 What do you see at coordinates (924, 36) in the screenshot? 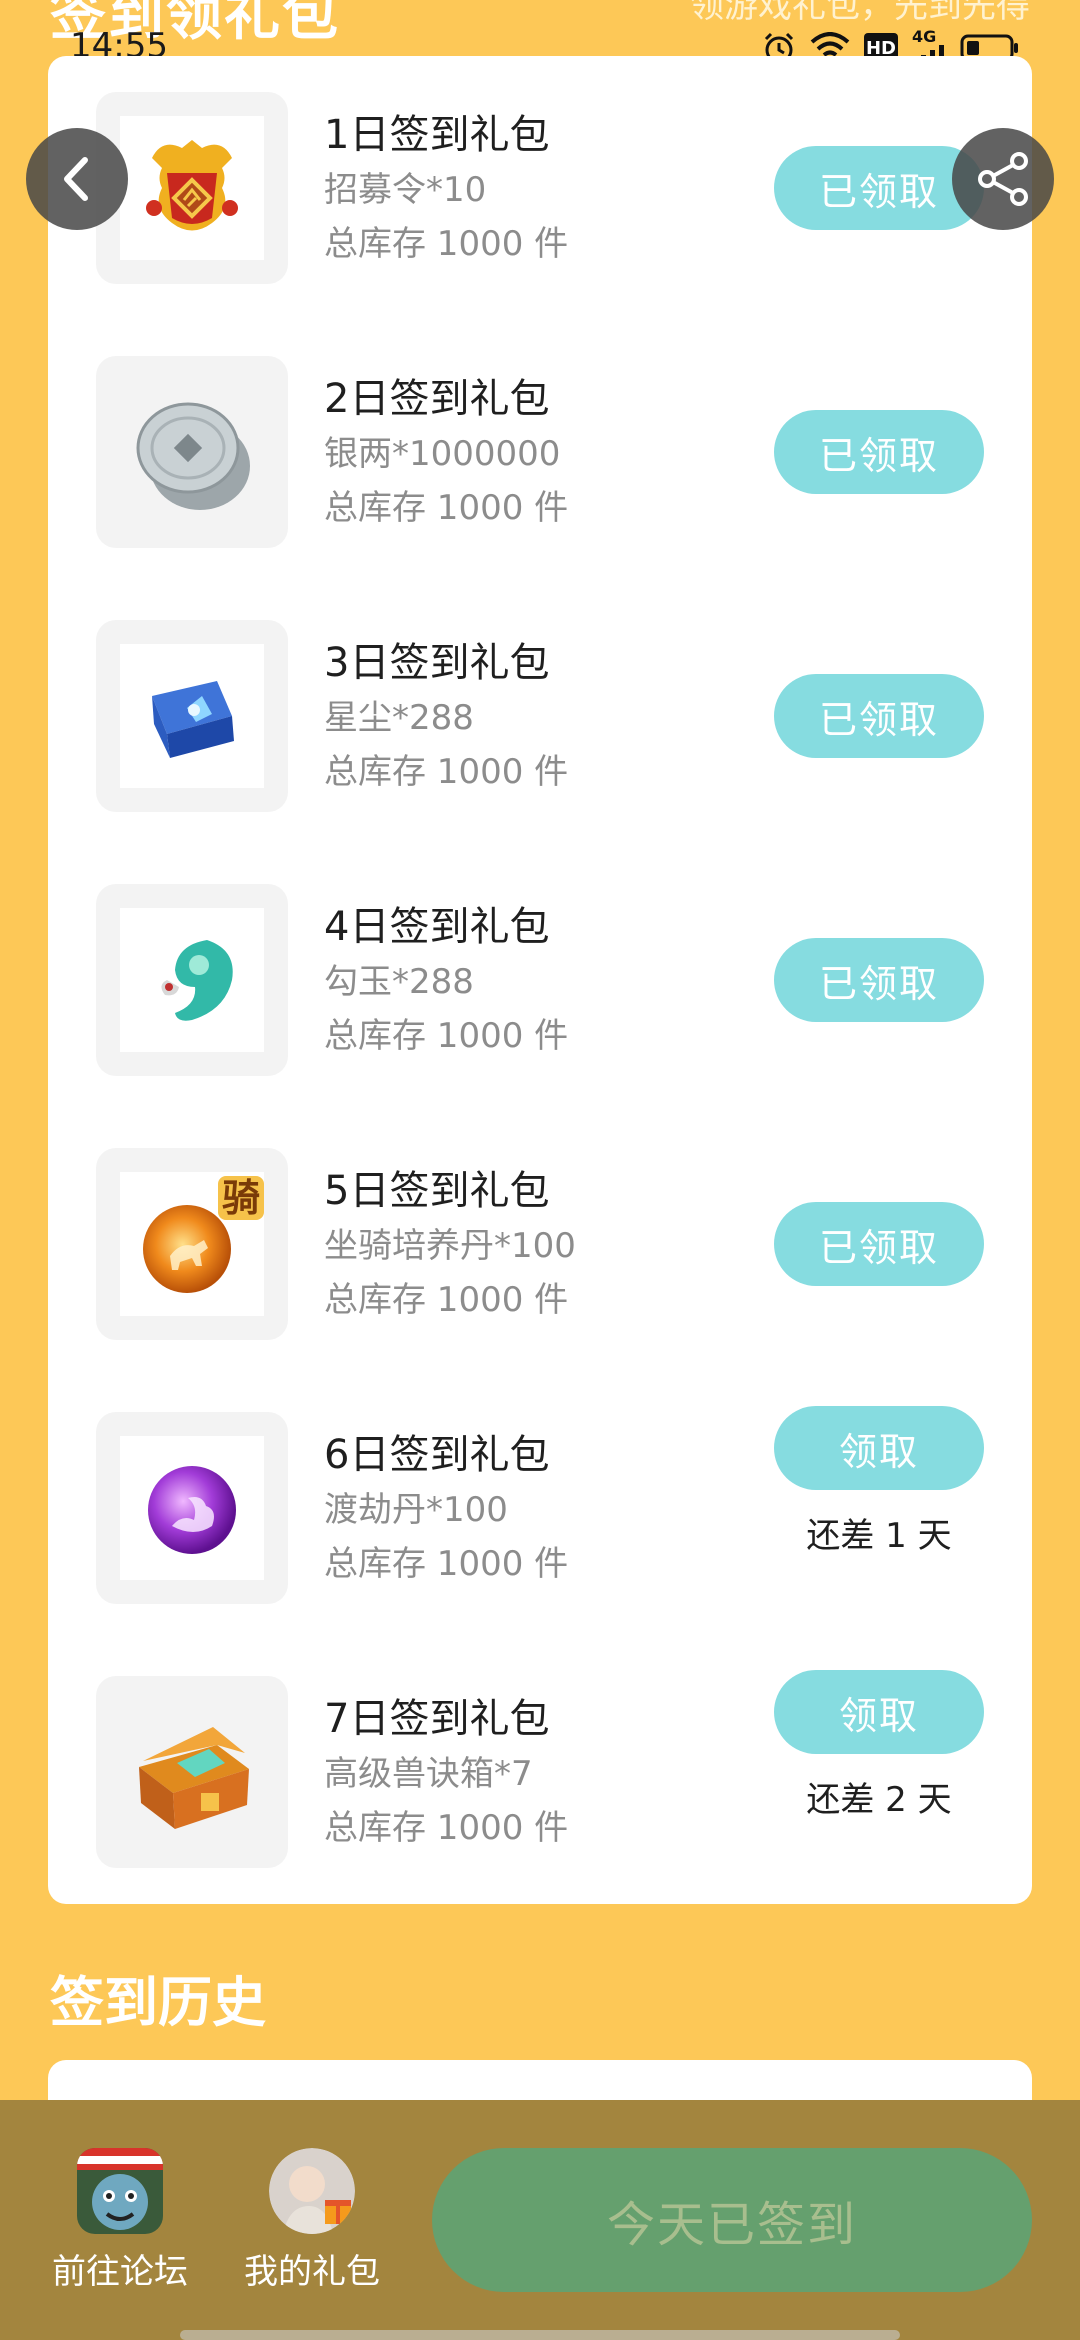
I see `network-type: 4G` at bounding box center [924, 36].